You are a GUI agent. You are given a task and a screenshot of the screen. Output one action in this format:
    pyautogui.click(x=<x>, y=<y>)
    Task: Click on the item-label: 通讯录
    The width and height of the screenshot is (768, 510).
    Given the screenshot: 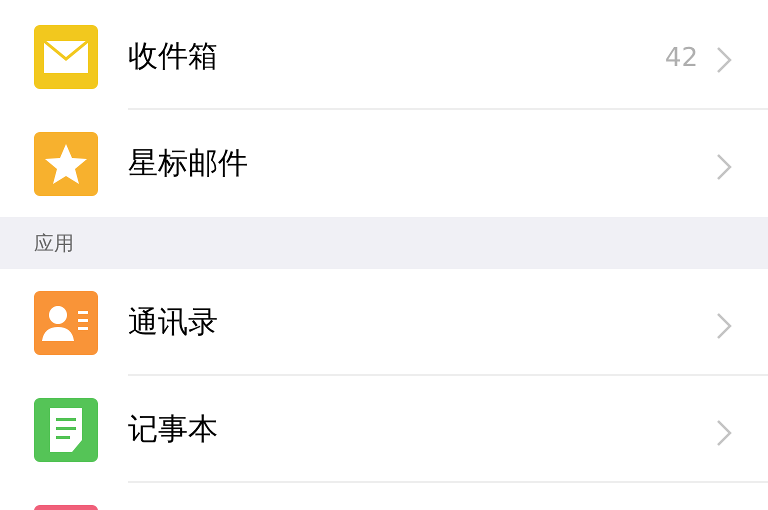 What is the action you would take?
    pyautogui.click(x=173, y=323)
    